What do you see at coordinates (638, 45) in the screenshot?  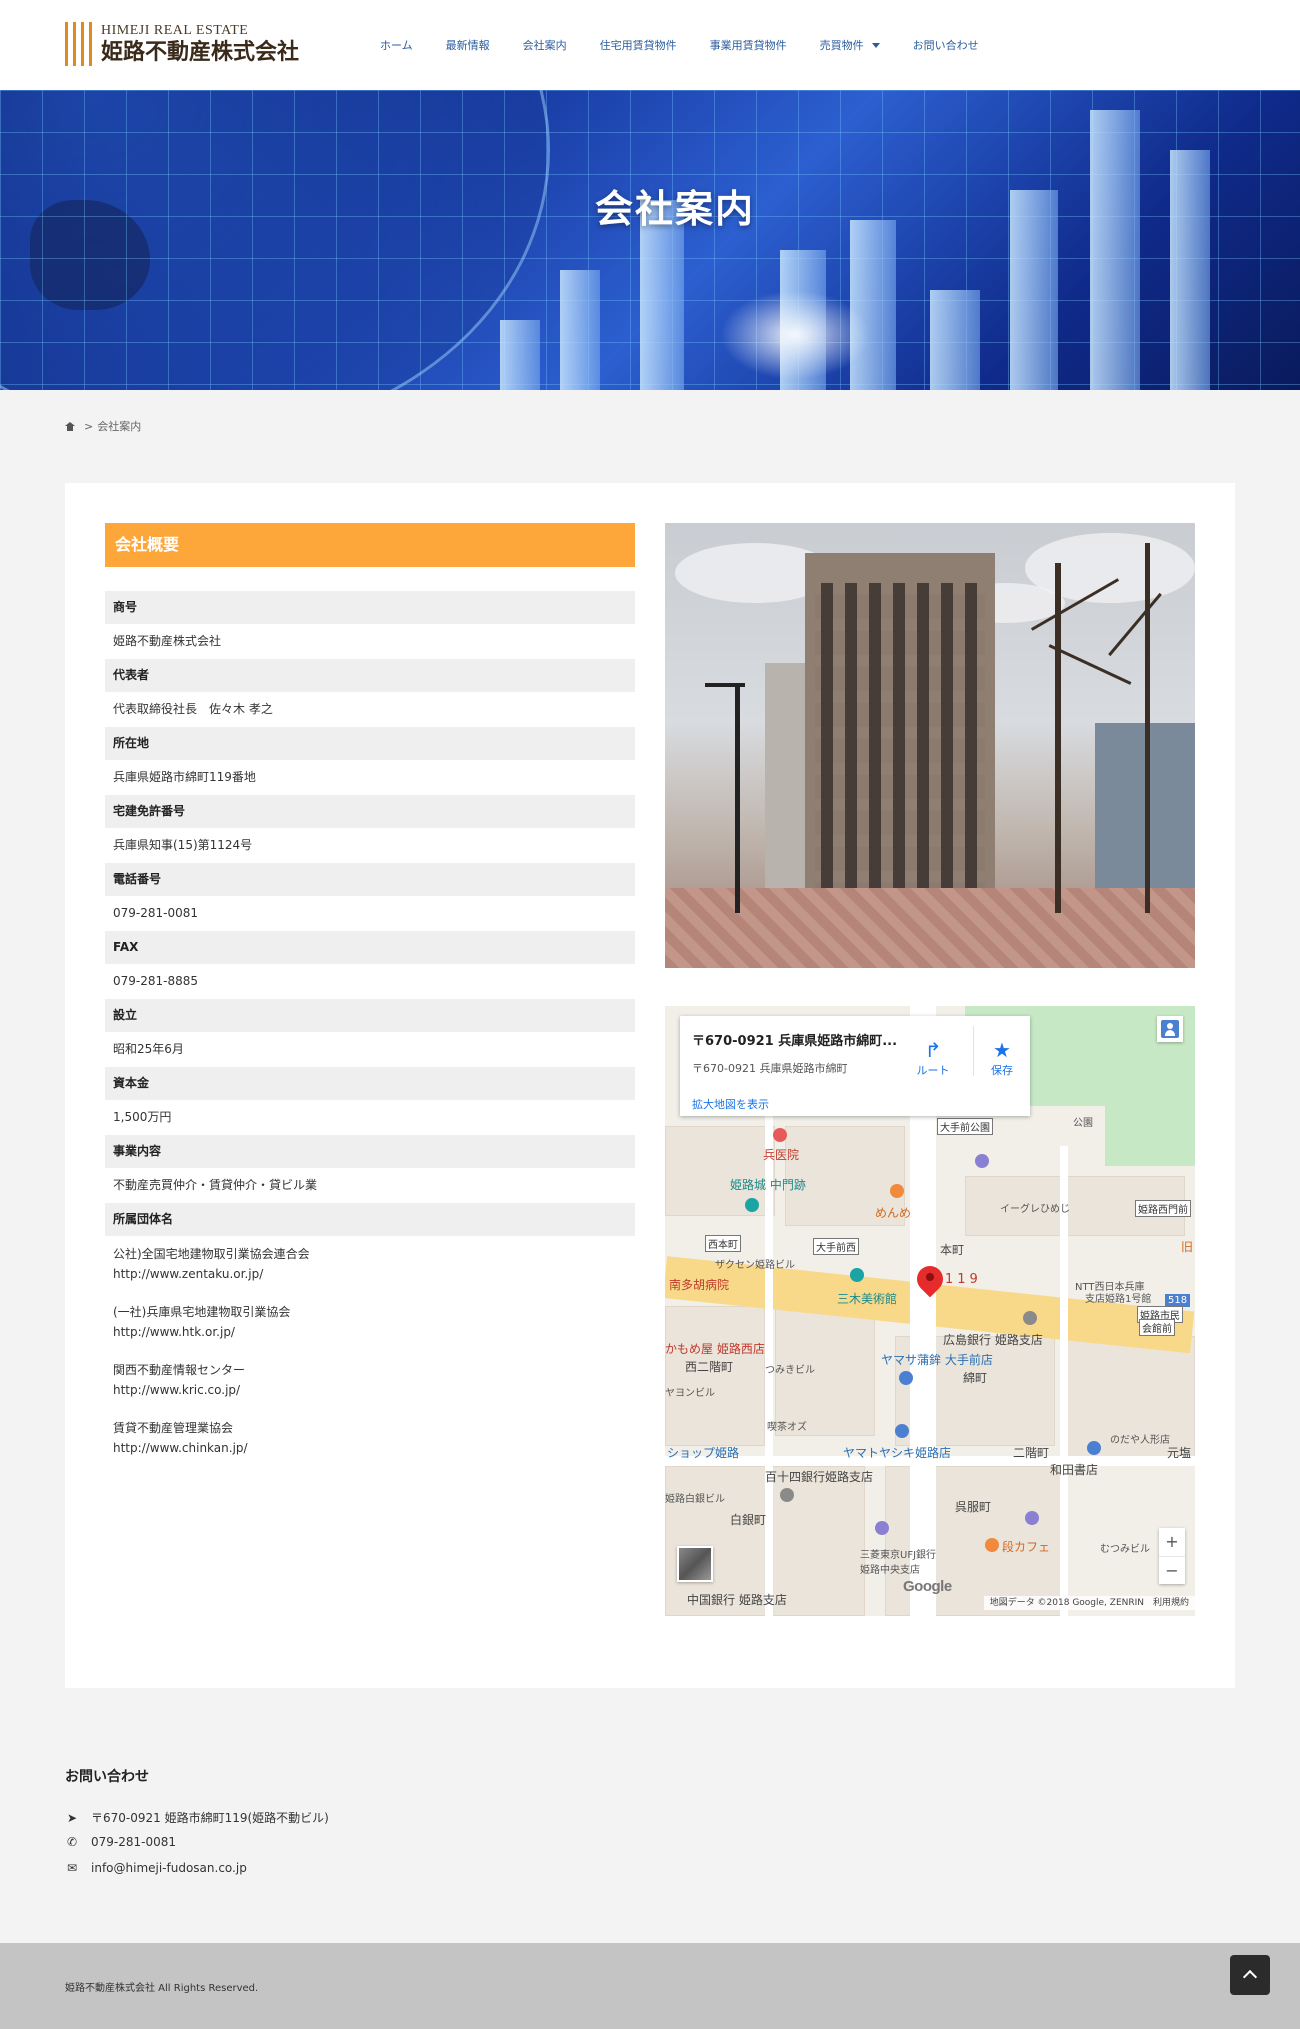 I see `nav-residential-rental: 住宅用賃貸物件` at bounding box center [638, 45].